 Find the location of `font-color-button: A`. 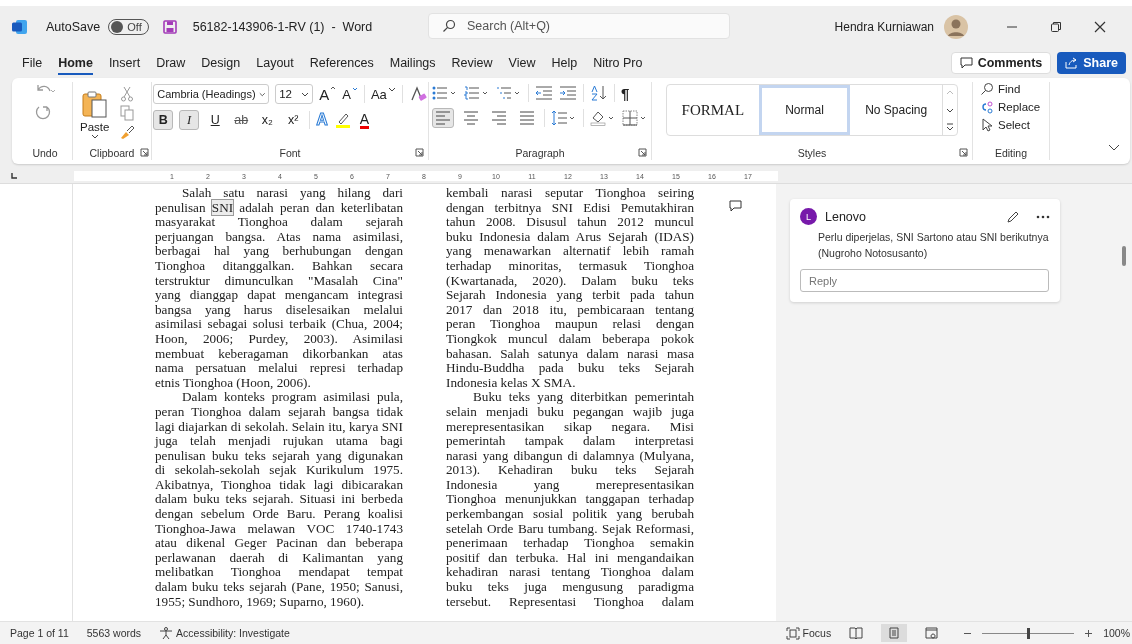

font-color-button: A is located at coordinates (364, 120).